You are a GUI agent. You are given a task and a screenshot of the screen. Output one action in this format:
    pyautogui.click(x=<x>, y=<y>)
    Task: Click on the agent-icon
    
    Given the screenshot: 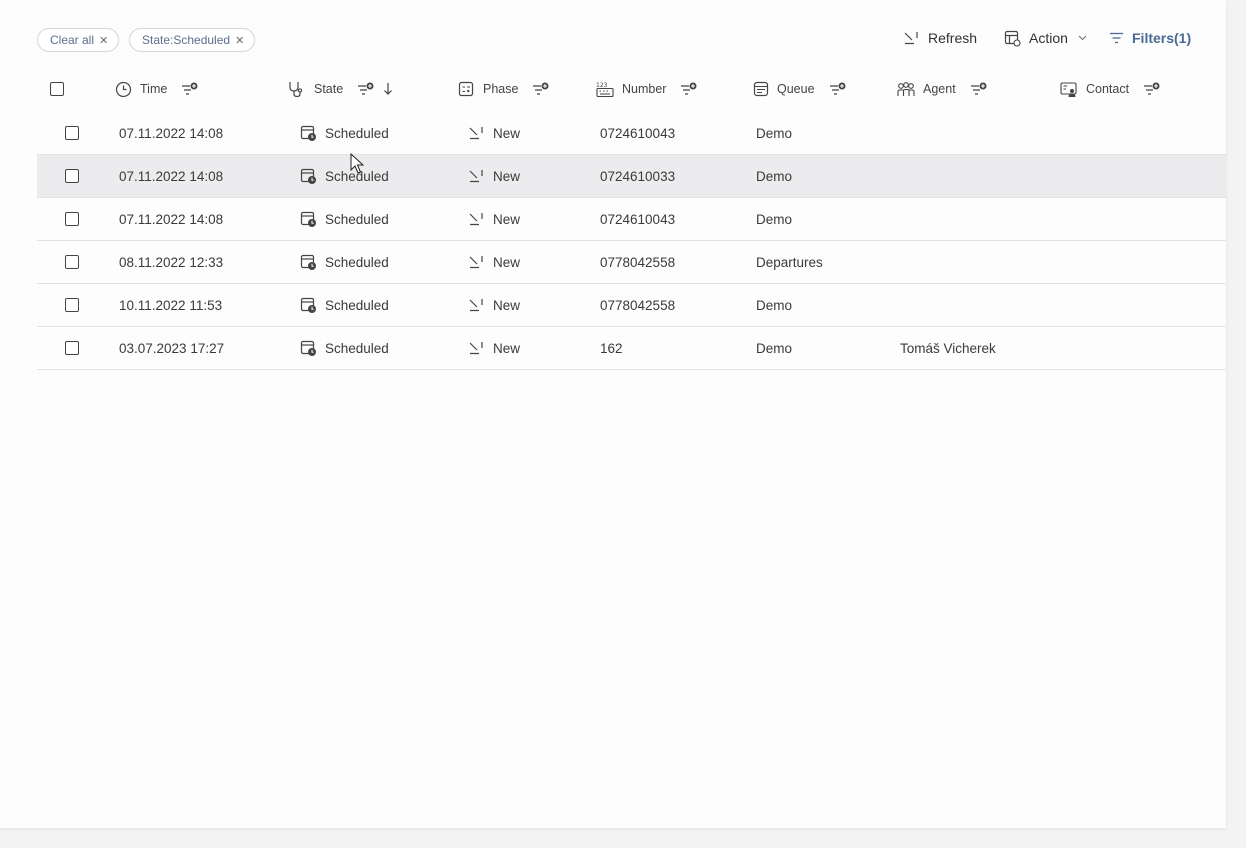 What is the action you would take?
    pyautogui.click(x=906, y=89)
    